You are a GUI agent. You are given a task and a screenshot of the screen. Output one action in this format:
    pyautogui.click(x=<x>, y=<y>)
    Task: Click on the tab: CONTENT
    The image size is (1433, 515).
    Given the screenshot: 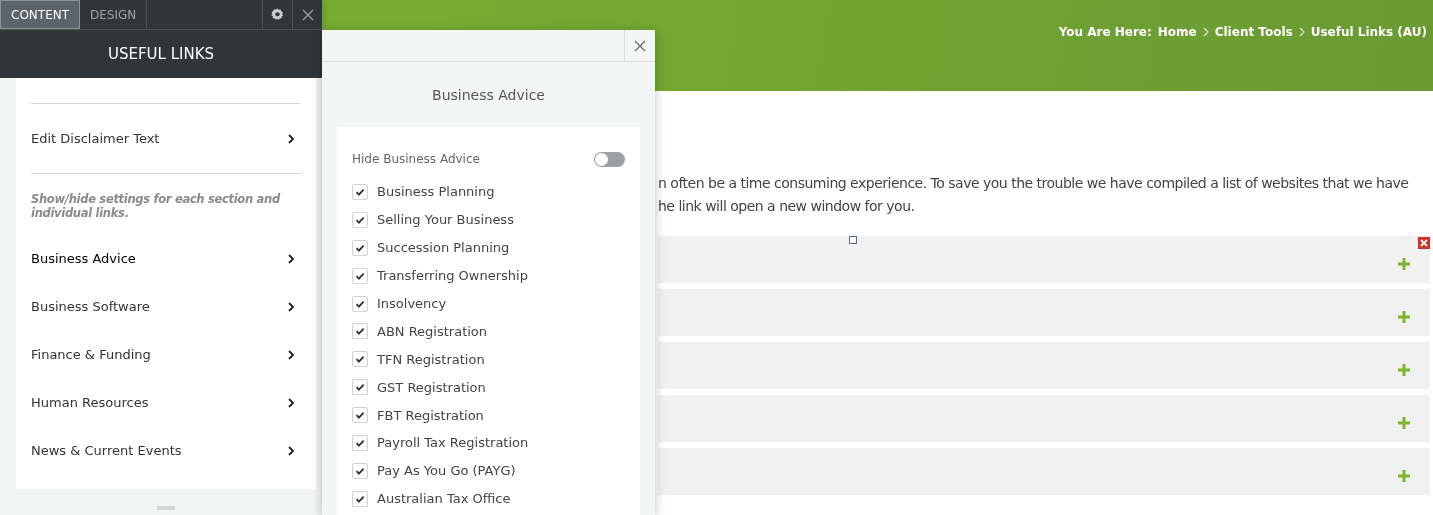 What is the action you would take?
    pyautogui.click(x=40, y=14)
    